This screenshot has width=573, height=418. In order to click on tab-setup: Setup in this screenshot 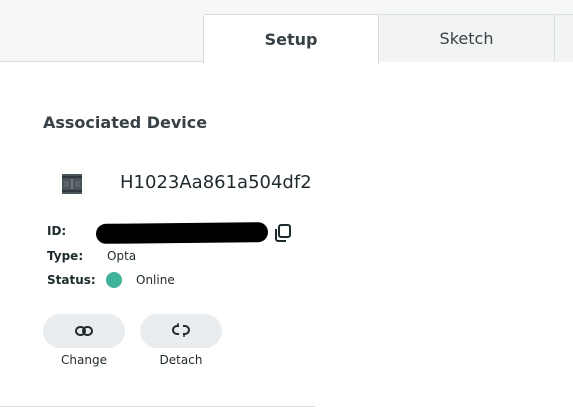, I will do `click(291, 39)`.